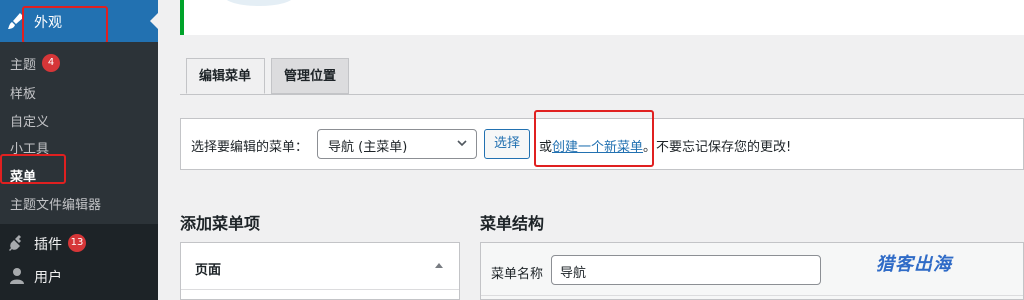 Image resolution: width=1024 pixels, height=300 pixels. Describe the element at coordinates (23, 92) in the screenshot. I see `submenu-item-patterns: 样板` at that location.